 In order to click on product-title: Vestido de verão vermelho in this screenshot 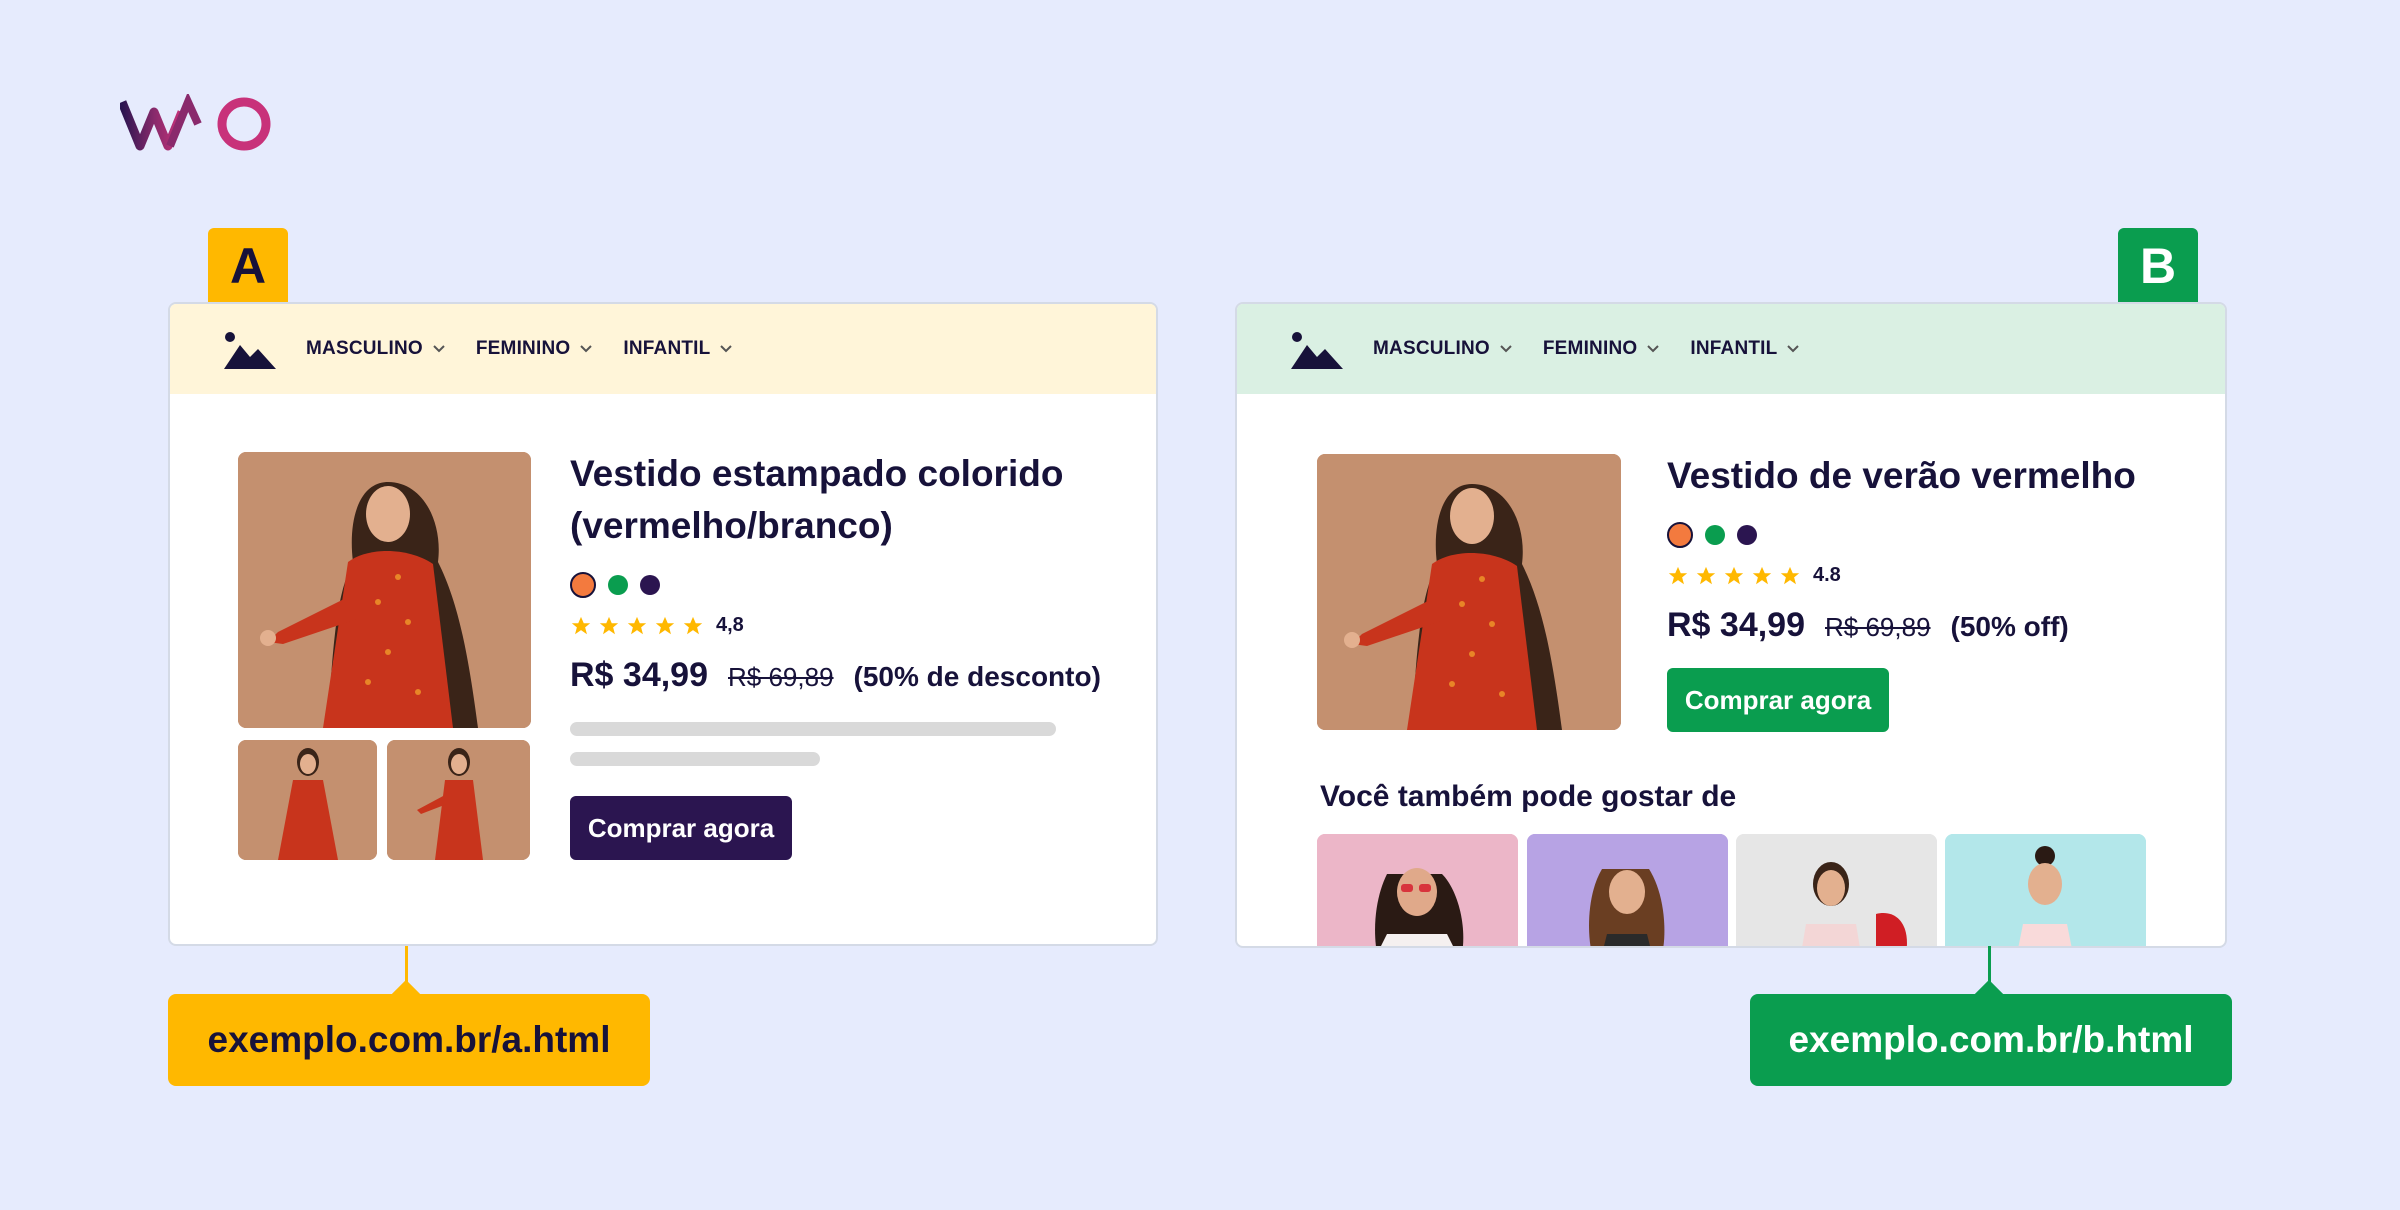, I will do `click(1901, 475)`.